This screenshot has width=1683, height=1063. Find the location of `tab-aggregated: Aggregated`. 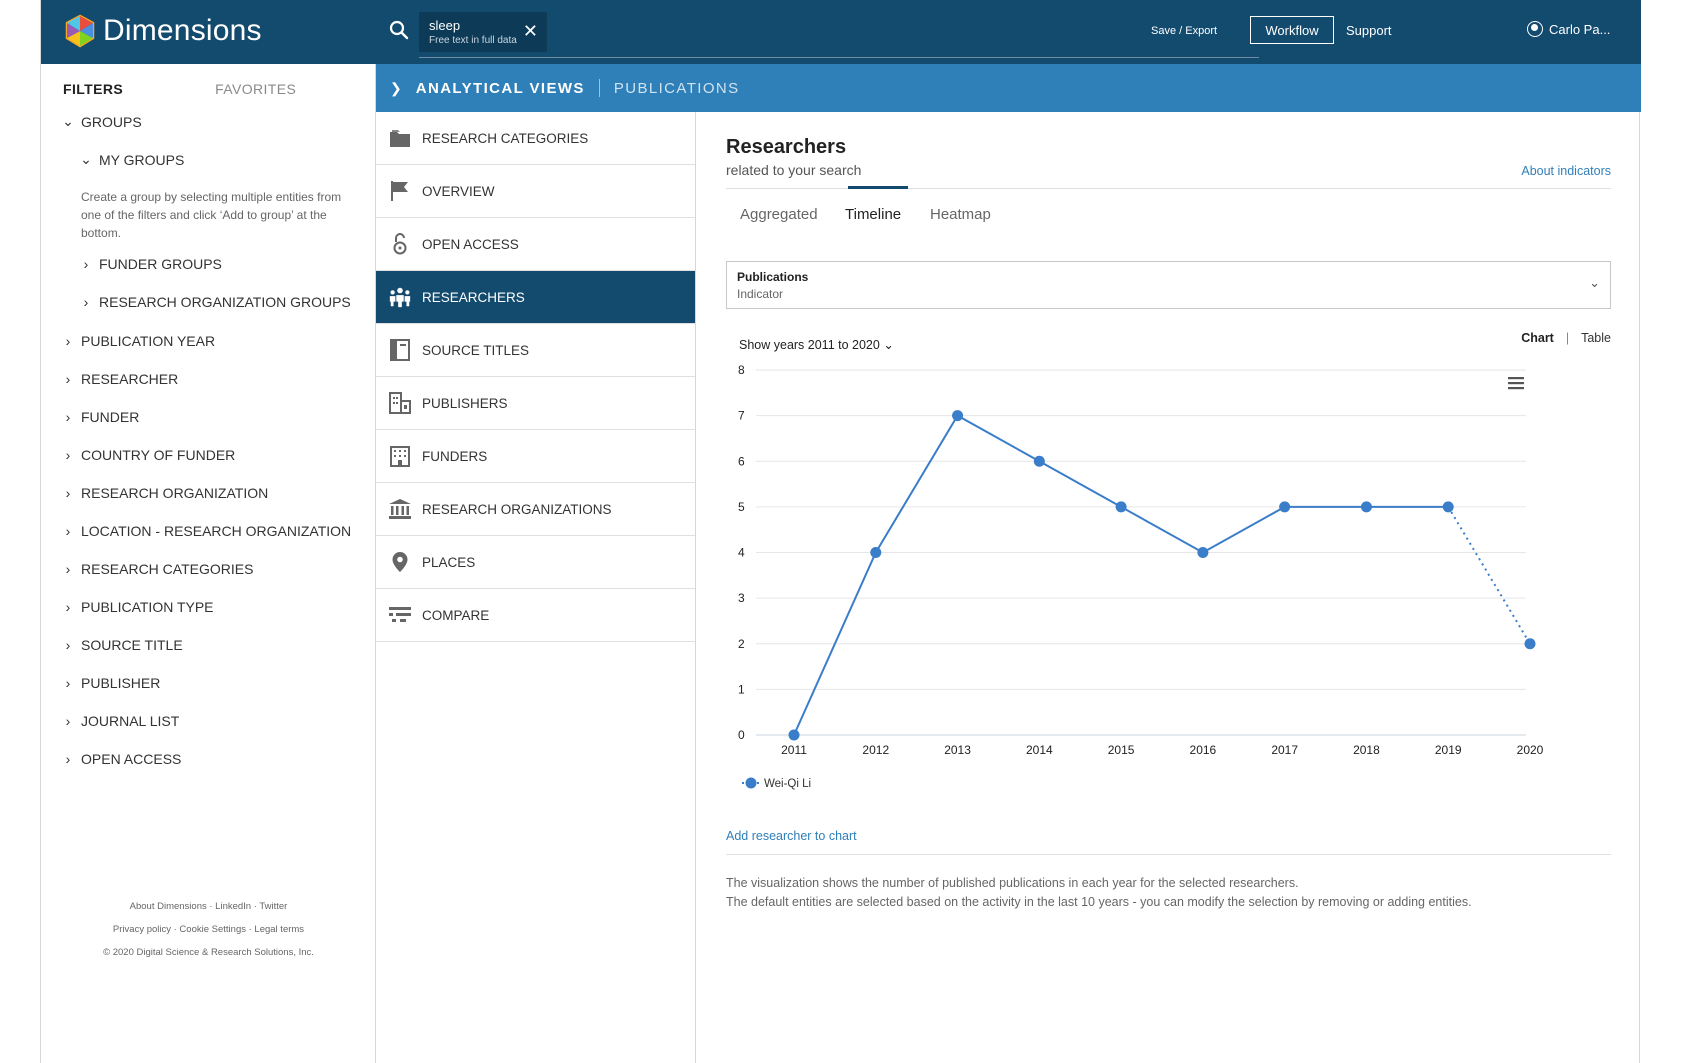

tab-aggregated: Aggregated is located at coordinates (779, 214).